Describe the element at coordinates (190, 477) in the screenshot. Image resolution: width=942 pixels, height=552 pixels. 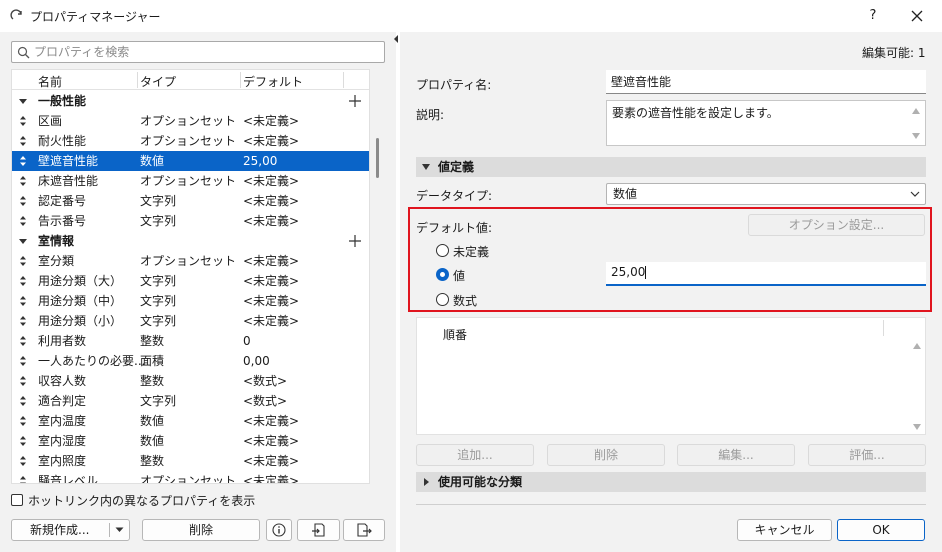
I see `table-row: 騒音レベル オプションセット <未定義>` at that location.